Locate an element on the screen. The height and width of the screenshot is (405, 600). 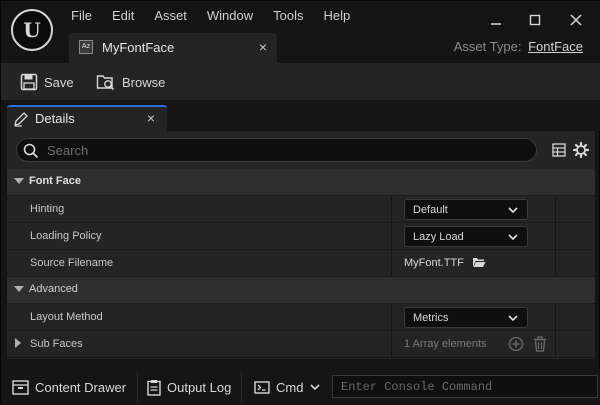
details-tab-bar: Details × is located at coordinates (300, 115).